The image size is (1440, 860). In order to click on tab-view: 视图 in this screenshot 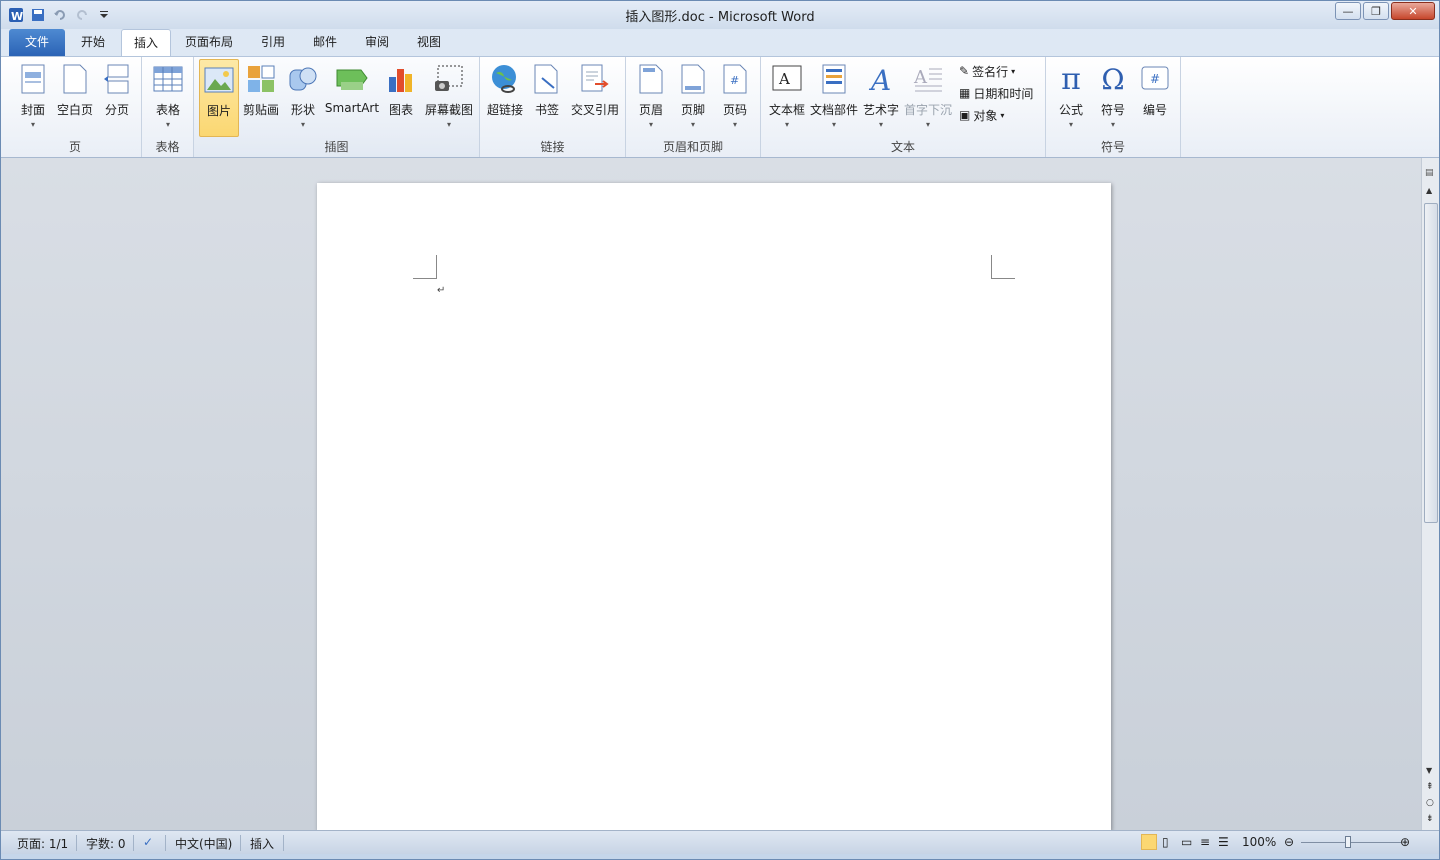, I will do `click(429, 42)`.